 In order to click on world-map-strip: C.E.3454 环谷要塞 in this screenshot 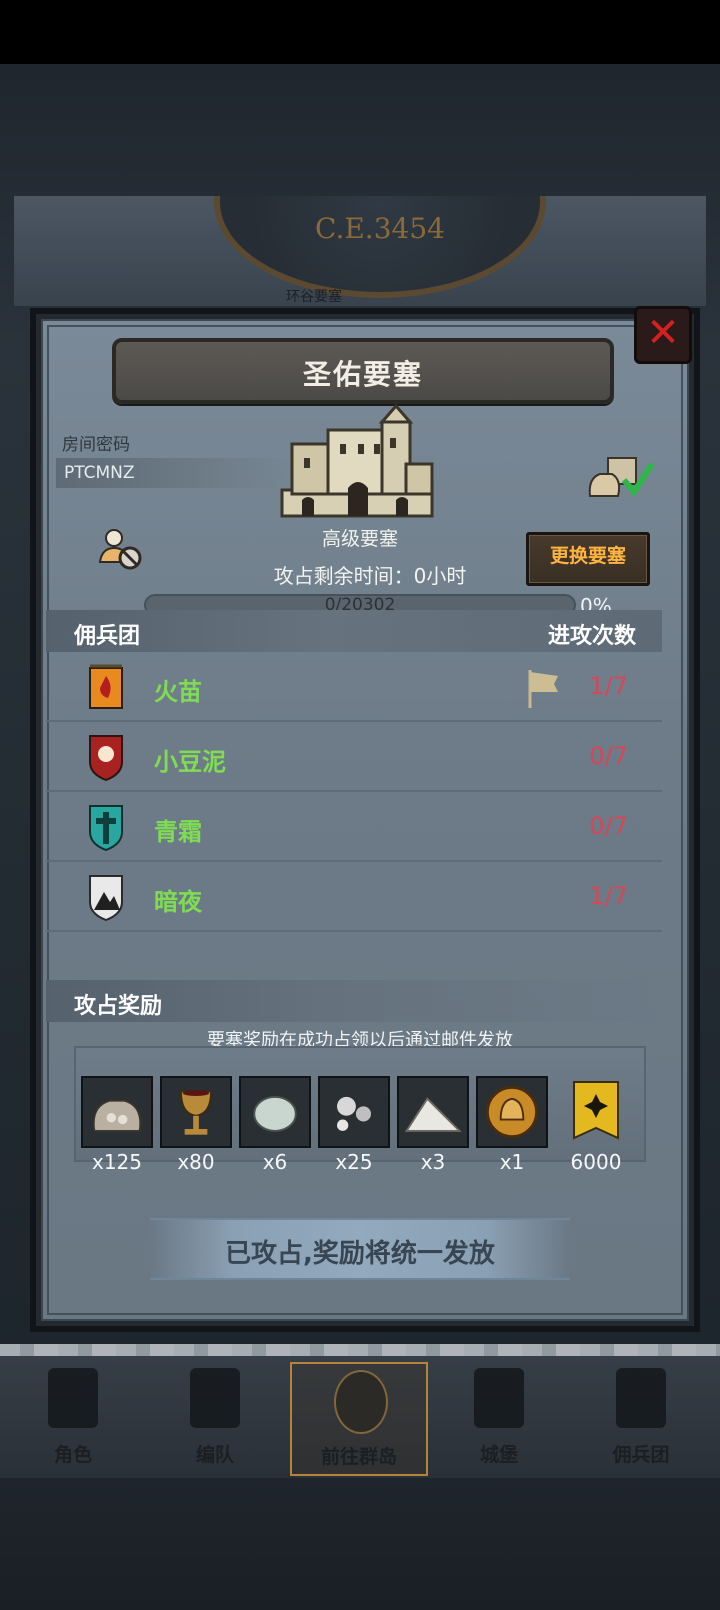, I will do `click(360, 251)`.